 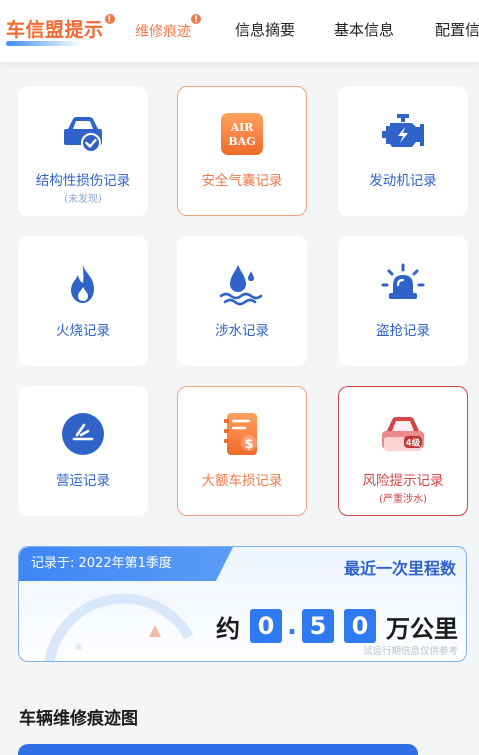 What do you see at coordinates (242, 331) in the screenshot?
I see `record-label: 涉水记录` at bounding box center [242, 331].